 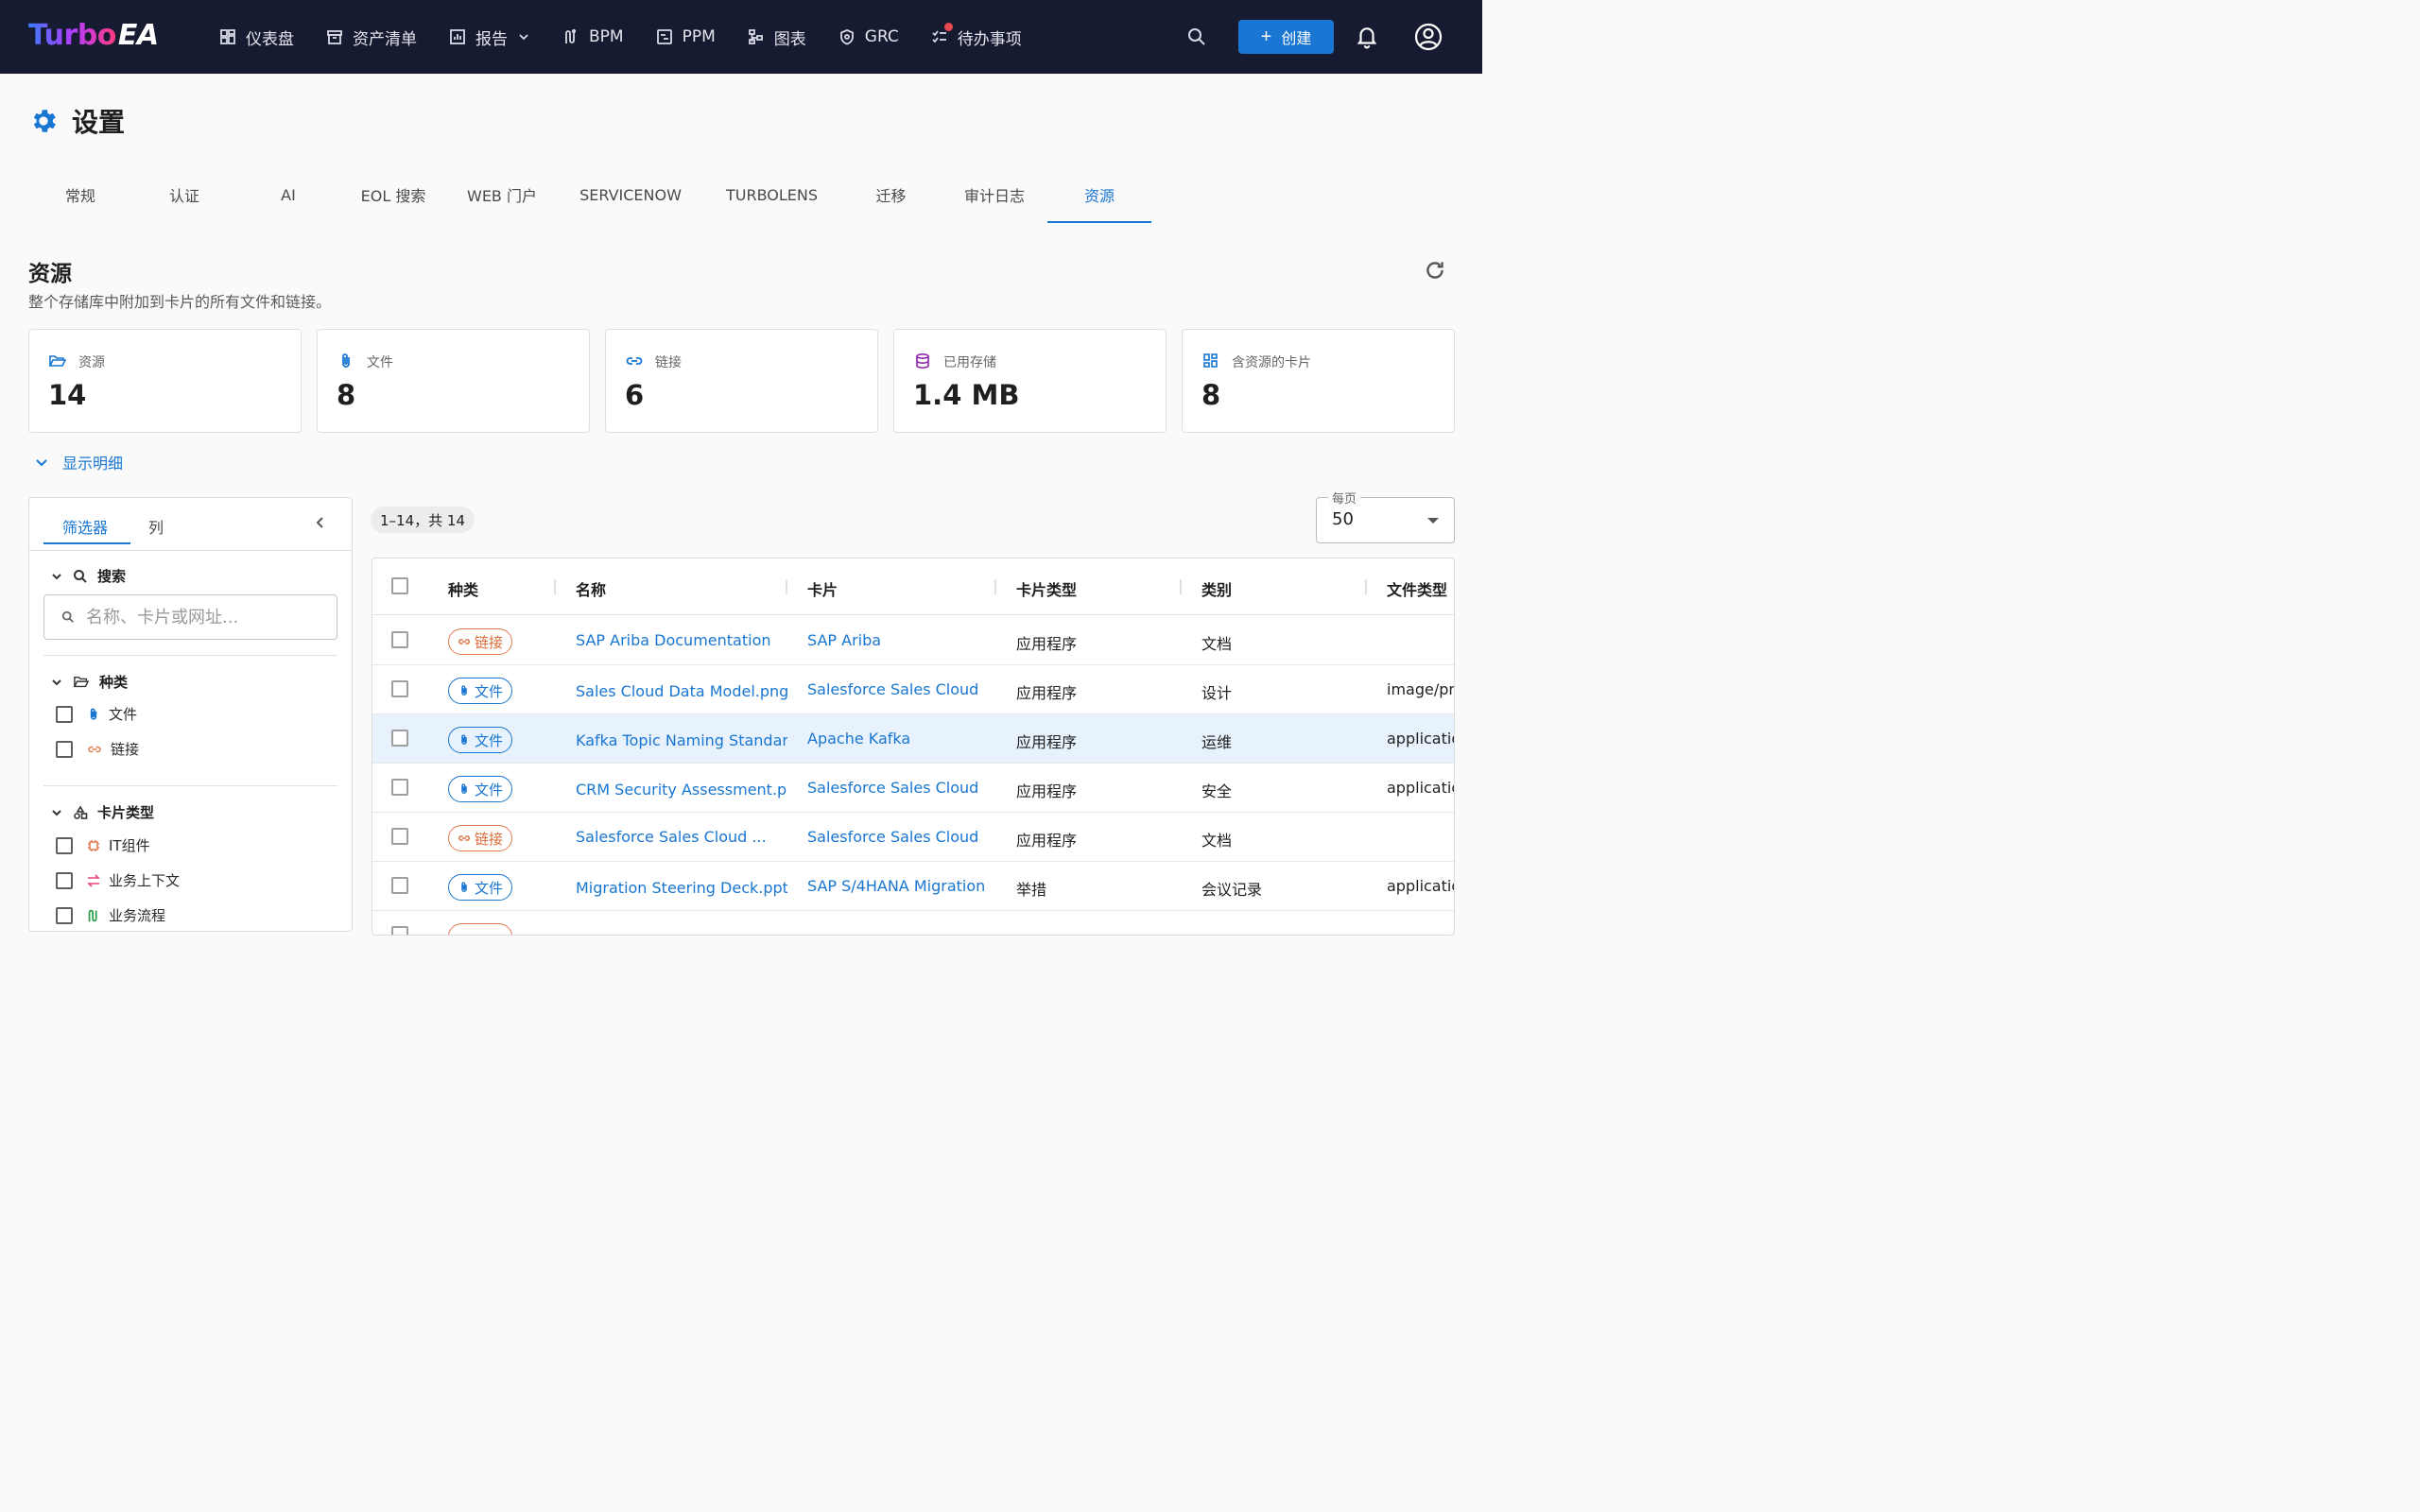 I want to click on tab-turbolens: TURBOLENS, so click(x=771, y=194).